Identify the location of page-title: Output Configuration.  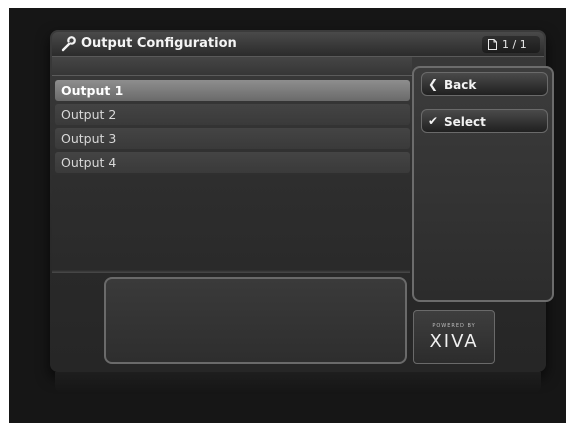
(159, 43).